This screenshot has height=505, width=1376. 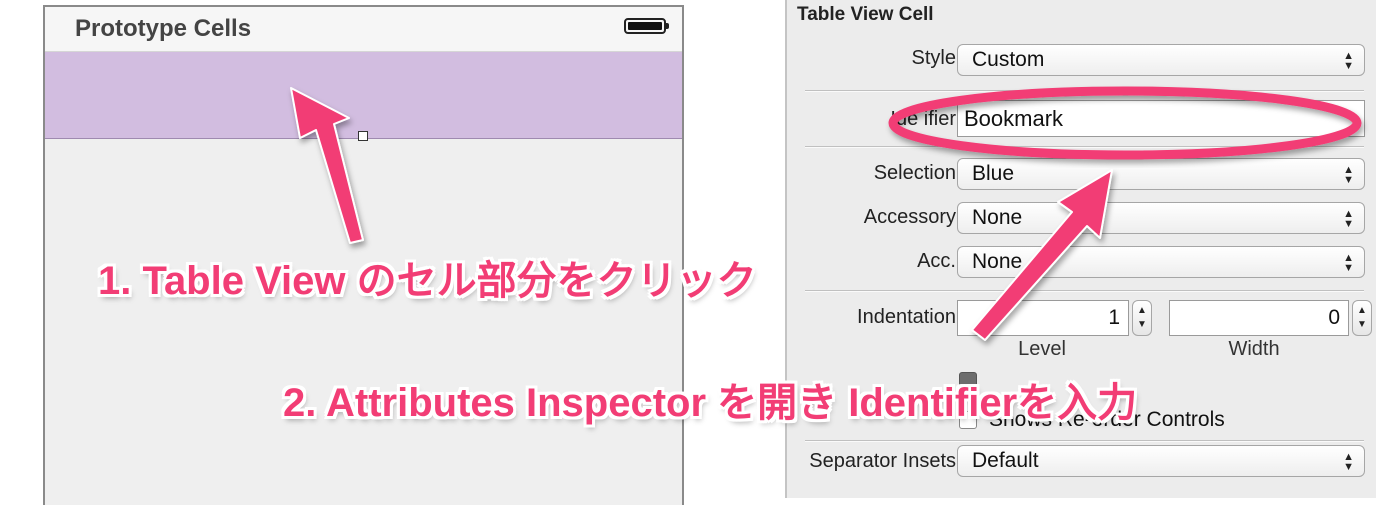 I want to click on annotation-step-1: 1. Table View のセル部分をクリック, so click(x=427, y=281).